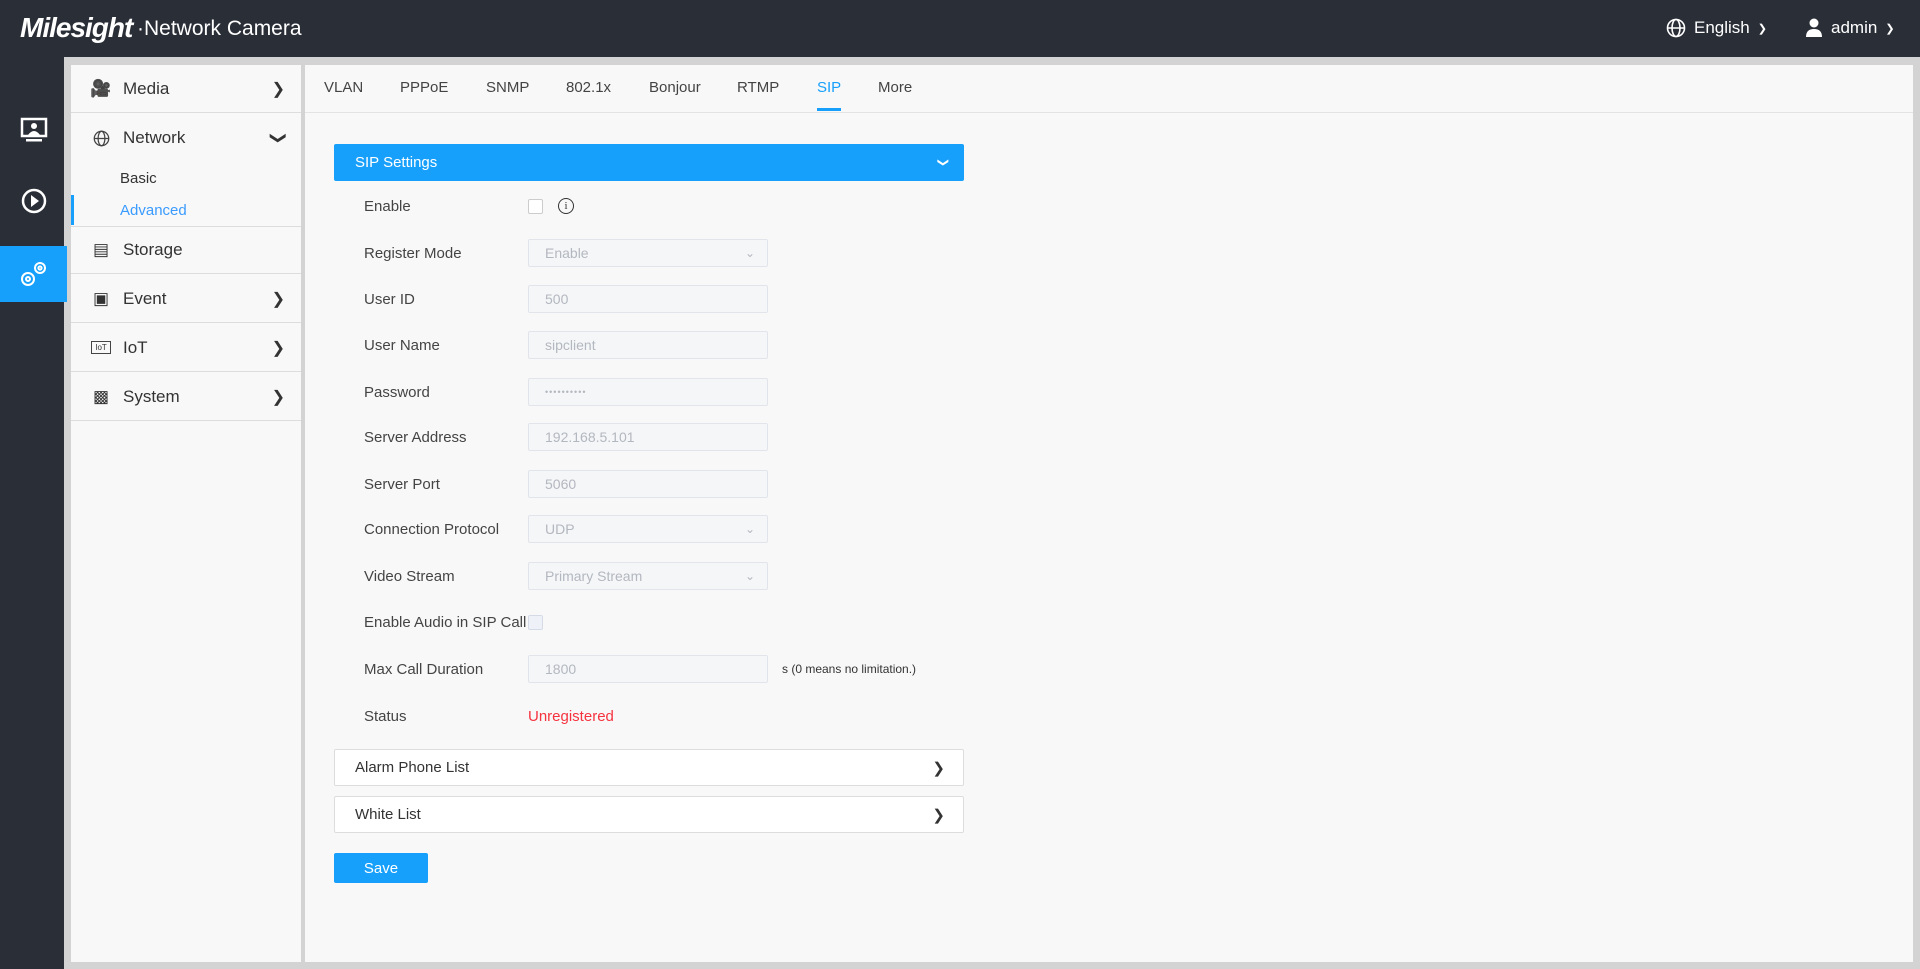 The image size is (1920, 969). What do you see at coordinates (402, 345) in the screenshot?
I see `field-label: User Name` at bounding box center [402, 345].